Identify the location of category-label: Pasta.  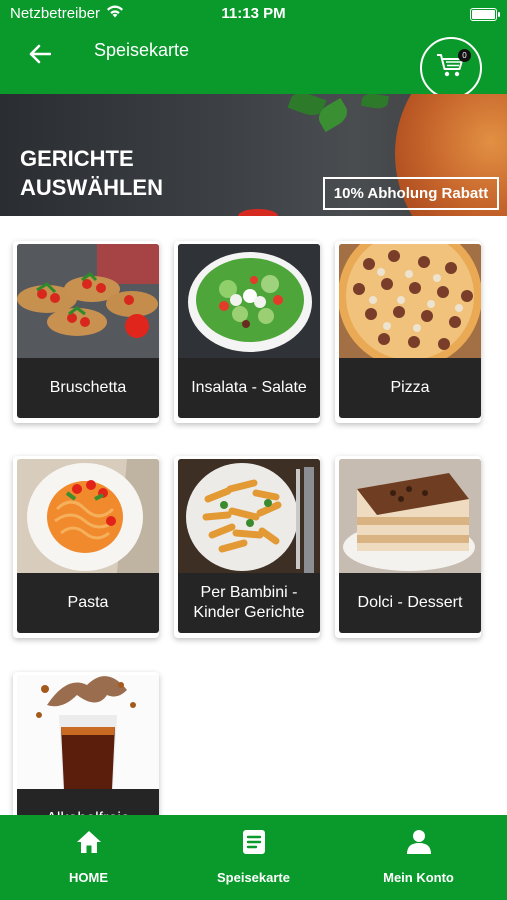
(88, 603).